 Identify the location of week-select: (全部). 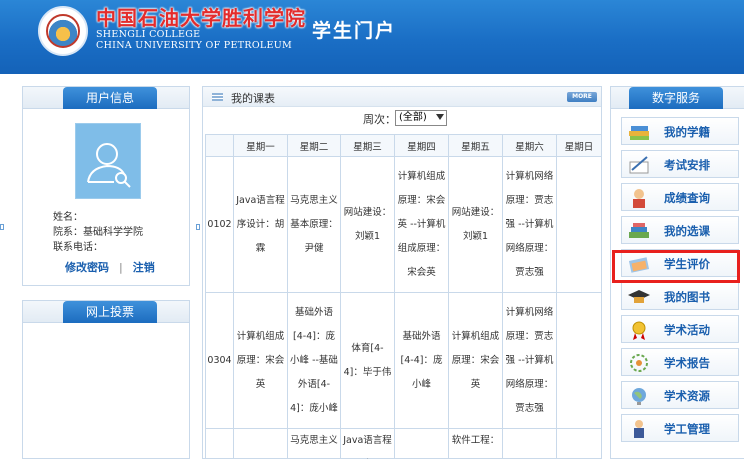
(421, 118).